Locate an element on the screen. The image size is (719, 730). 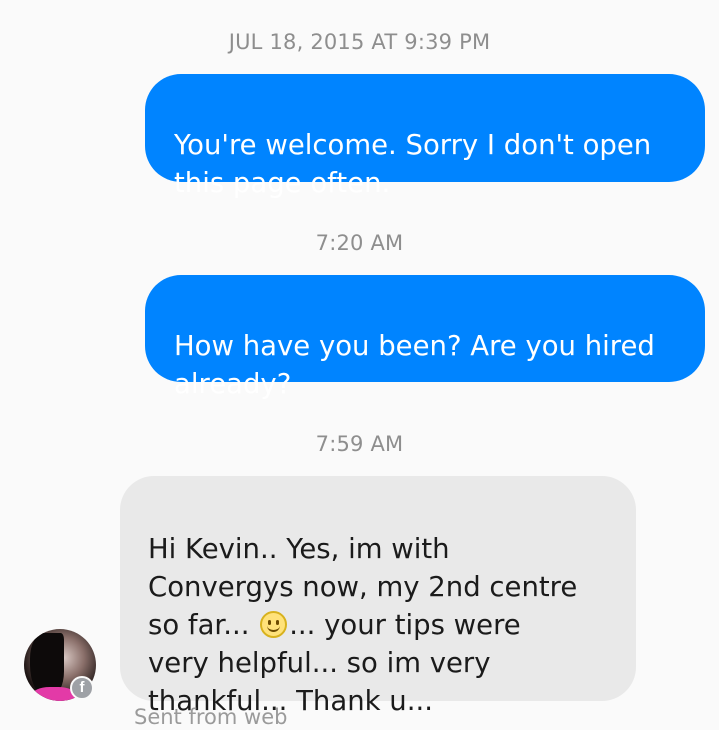
timestamp-1: JUL 18, 2015 AT 9:39 PM is located at coordinates (359, 42).